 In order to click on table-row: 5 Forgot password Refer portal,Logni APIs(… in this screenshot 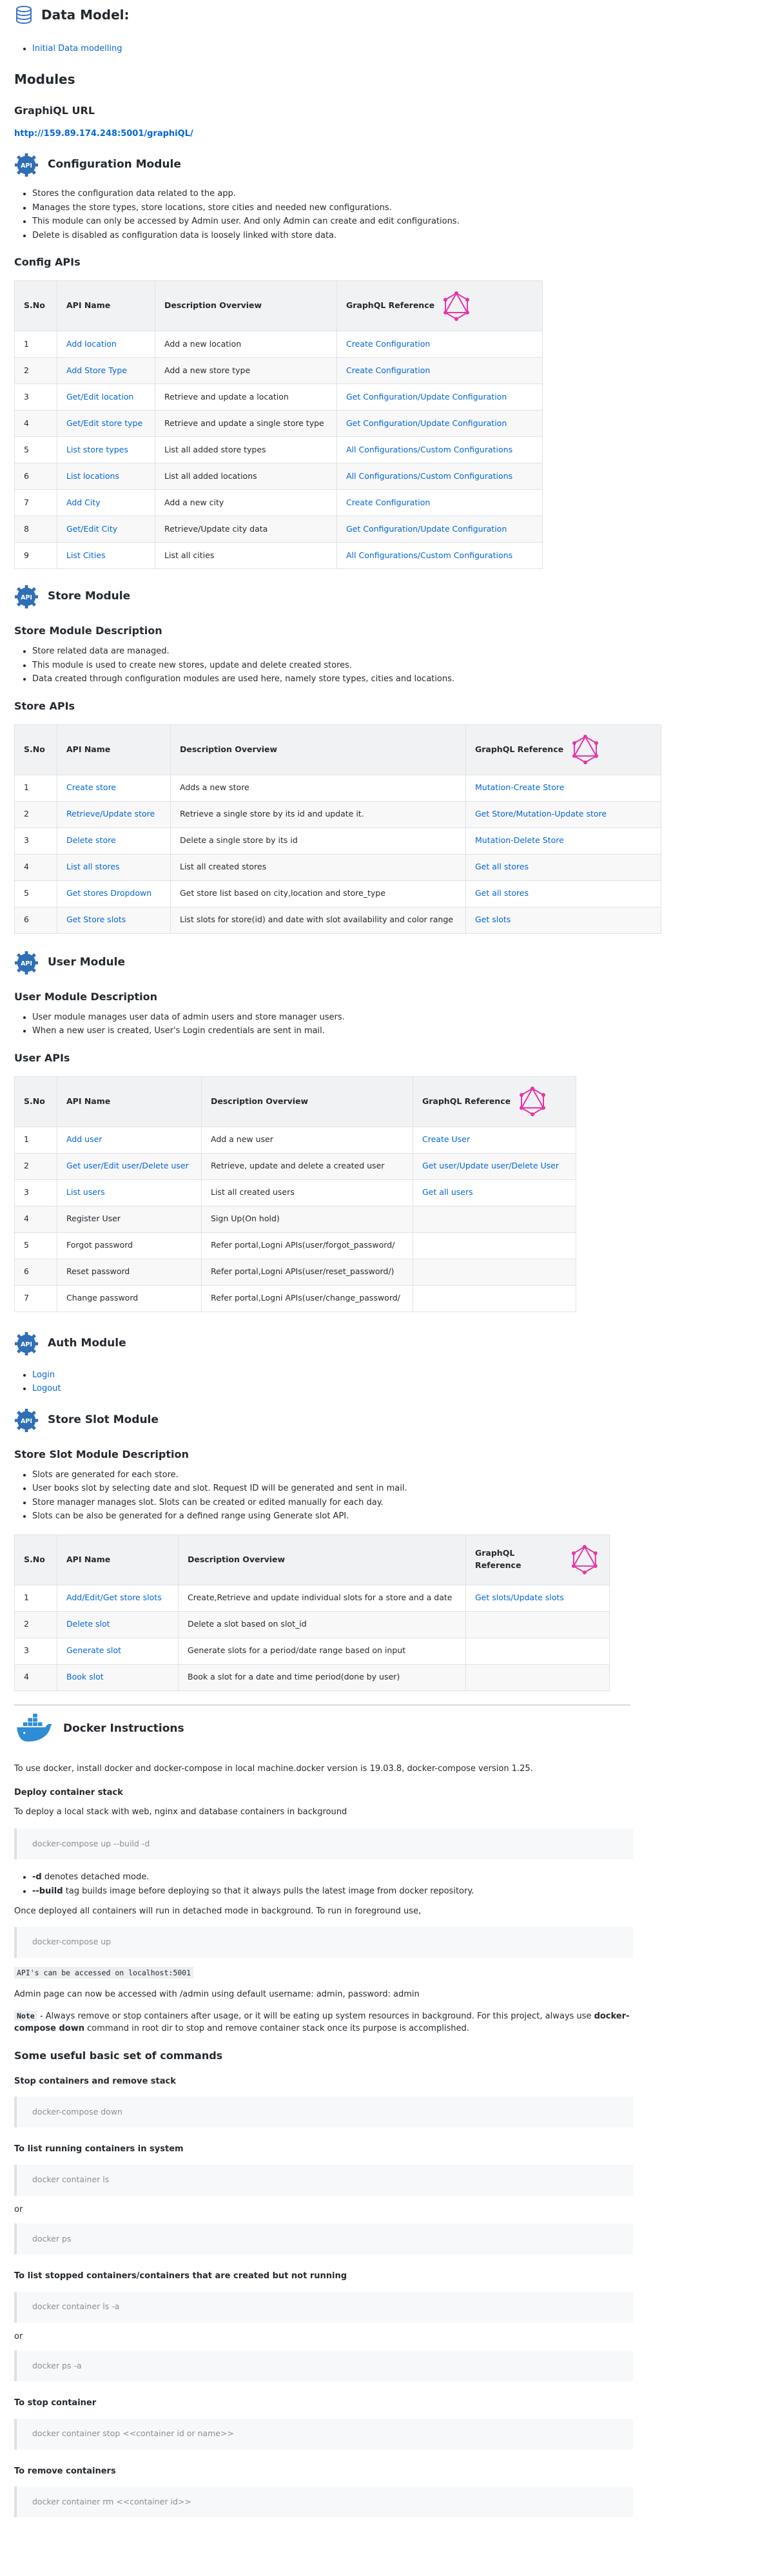, I will do `click(295, 1245)`.